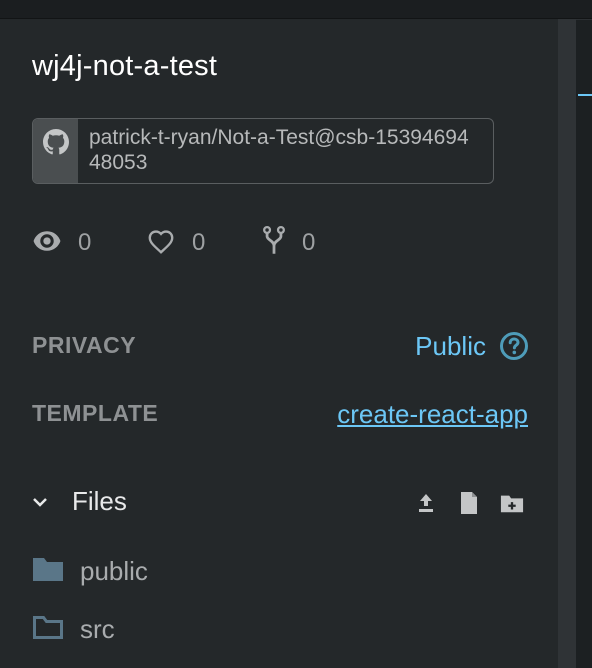 The image size is (592, 668). I want to click on forks-stat: 0, so click(289, 243).